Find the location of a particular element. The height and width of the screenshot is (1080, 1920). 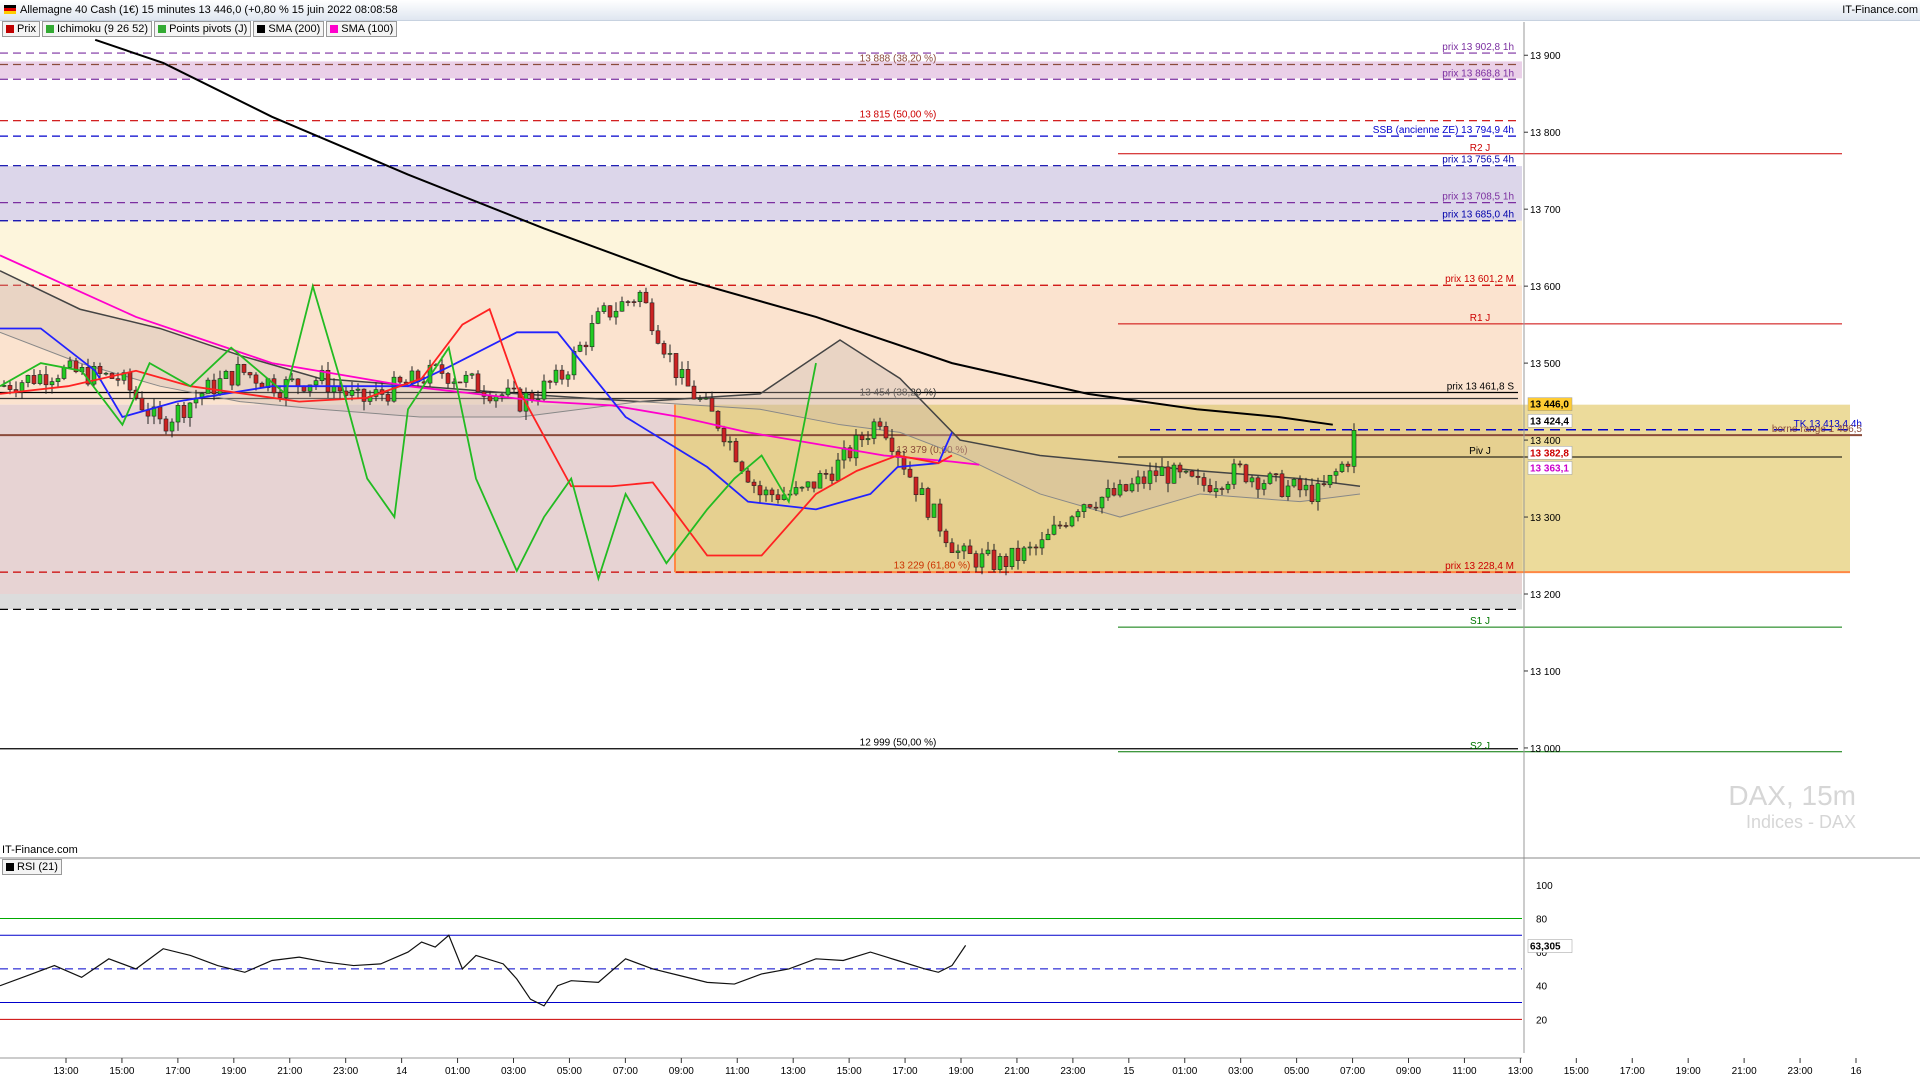

price-tag-3: 13 363,1 is located at coordinates (1549, 468).